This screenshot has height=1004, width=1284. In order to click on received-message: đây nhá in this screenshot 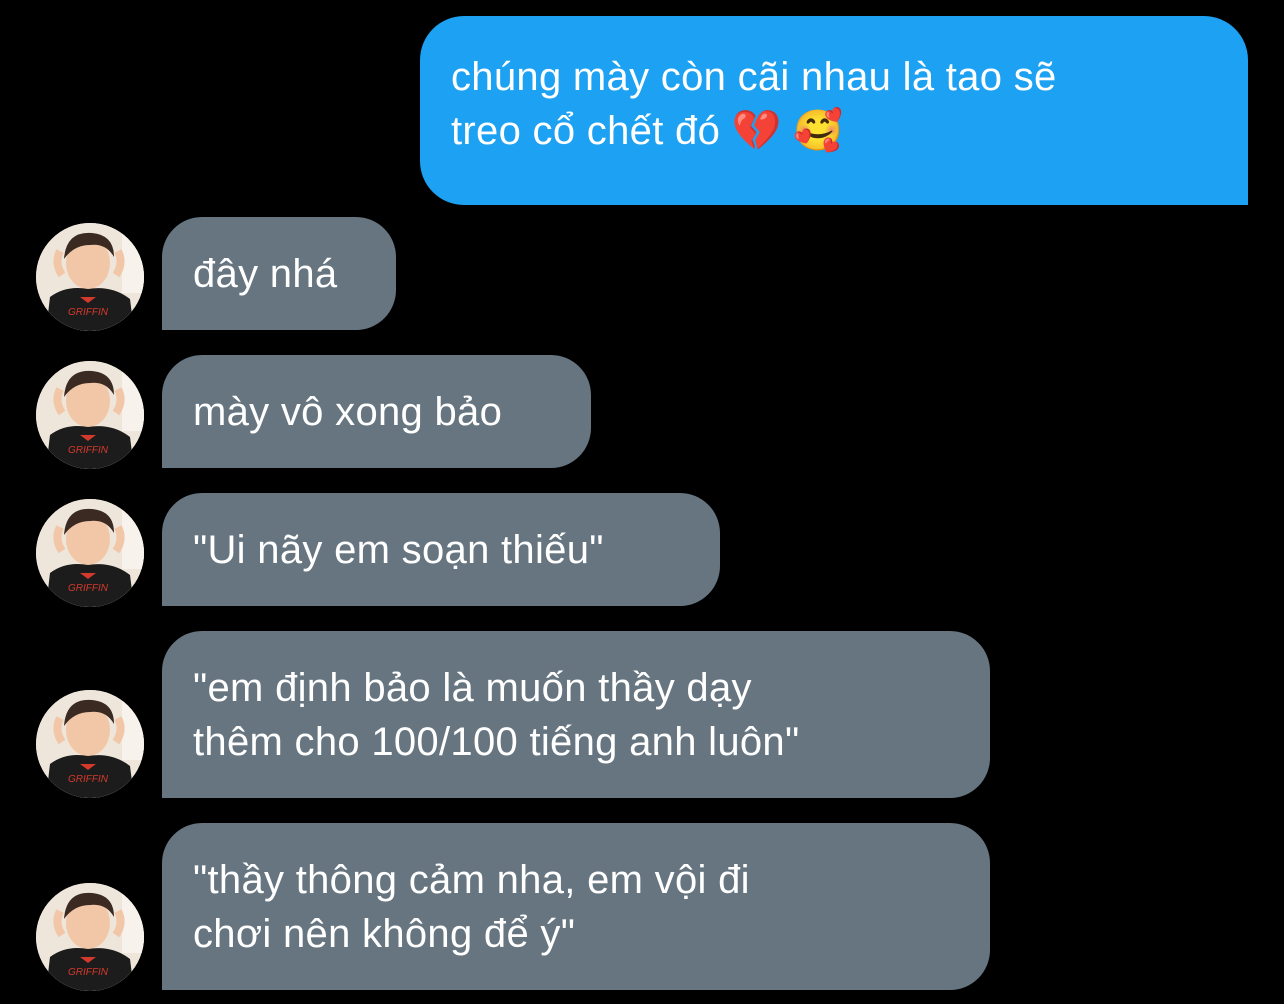, I will do `click(279, 273)`.